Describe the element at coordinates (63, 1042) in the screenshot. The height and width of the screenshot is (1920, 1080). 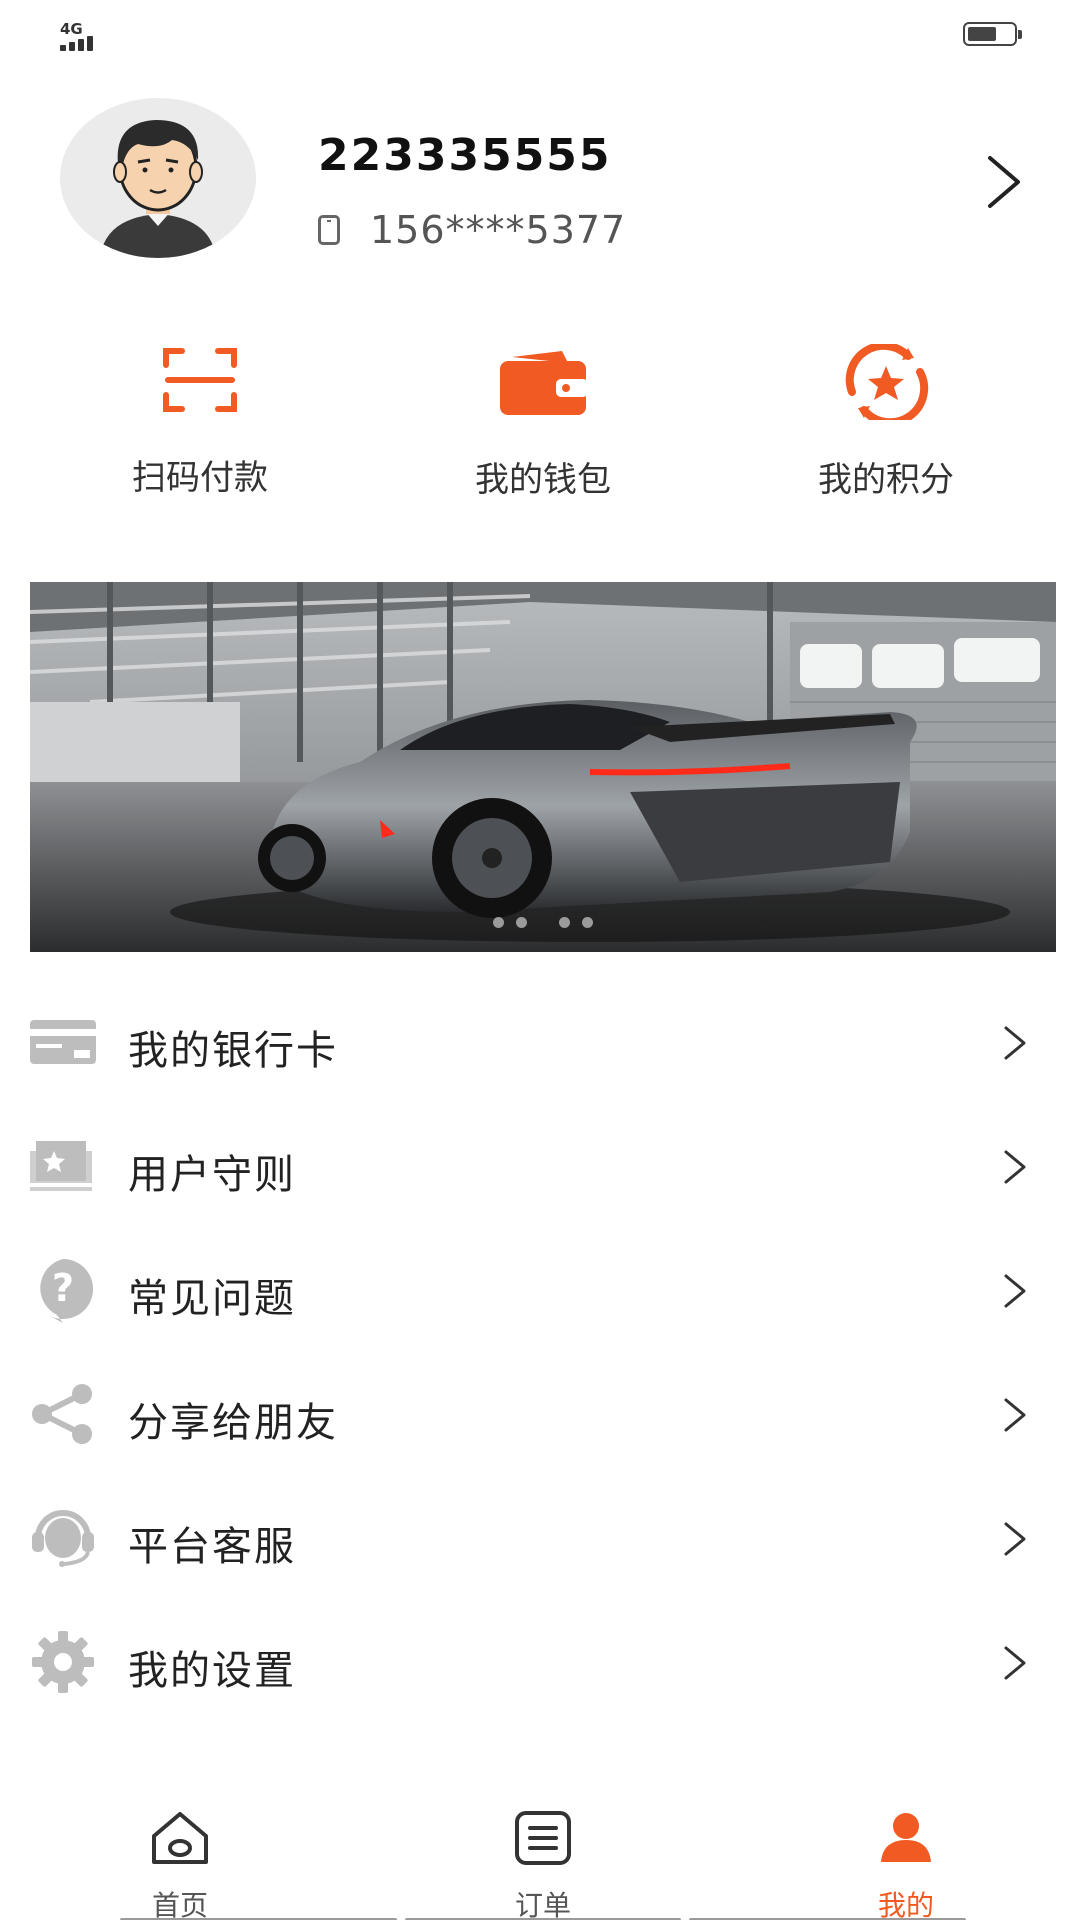
I see `bank-card-icon` at that location.